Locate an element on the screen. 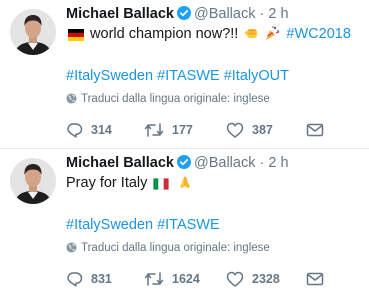 The height and width of the screenshot is (297, 369). german-flag-icon is located at coordinates (76, 37).